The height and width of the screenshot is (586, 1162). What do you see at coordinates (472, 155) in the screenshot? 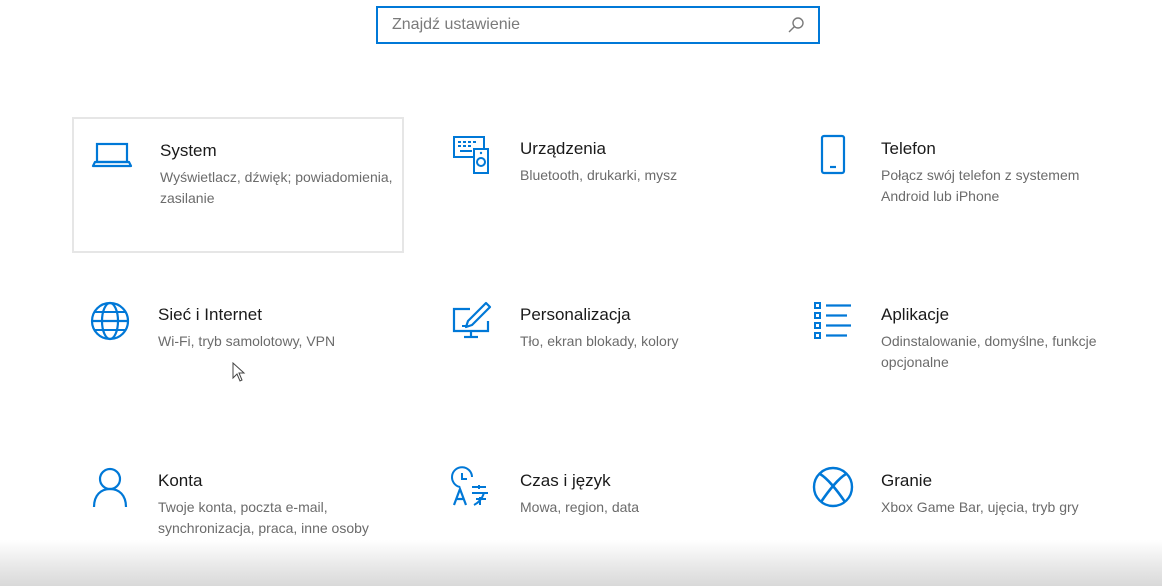
I see `devices-icon` at bounding box center [472, 155].